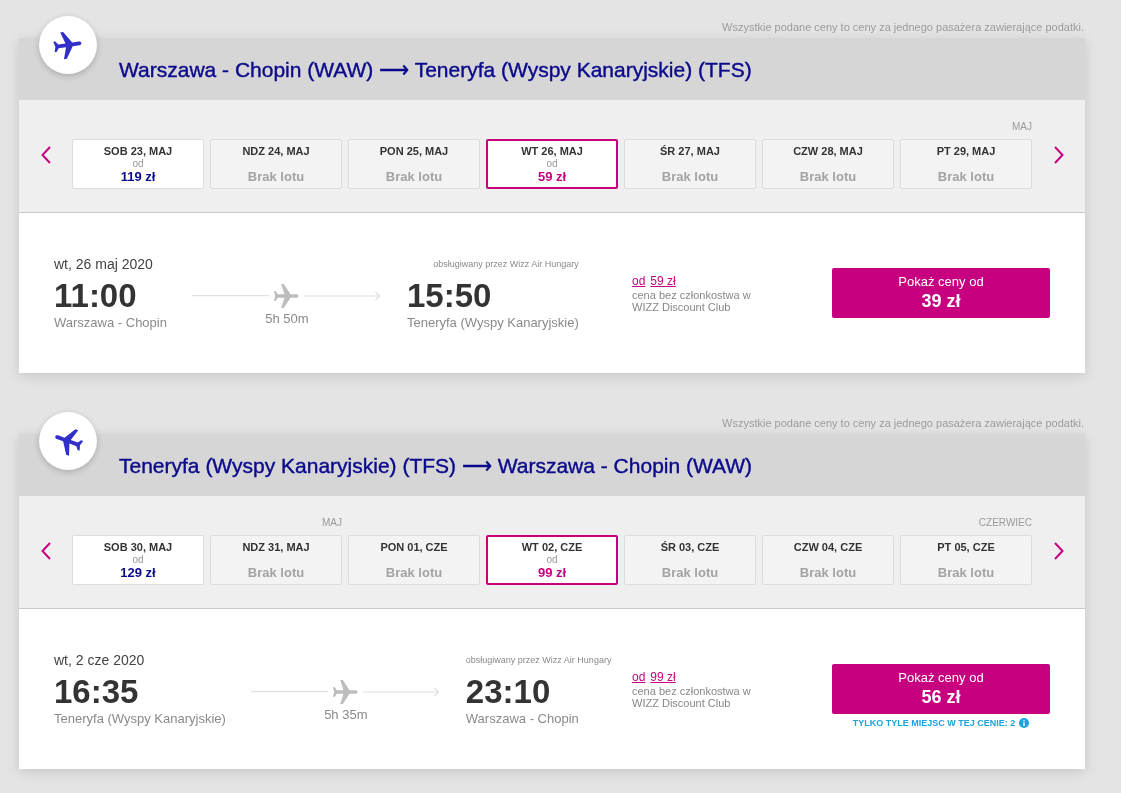 The image size is (1121, 793). I want to click on departure-airport: Warszawa - Chopin, so click(110, 323).